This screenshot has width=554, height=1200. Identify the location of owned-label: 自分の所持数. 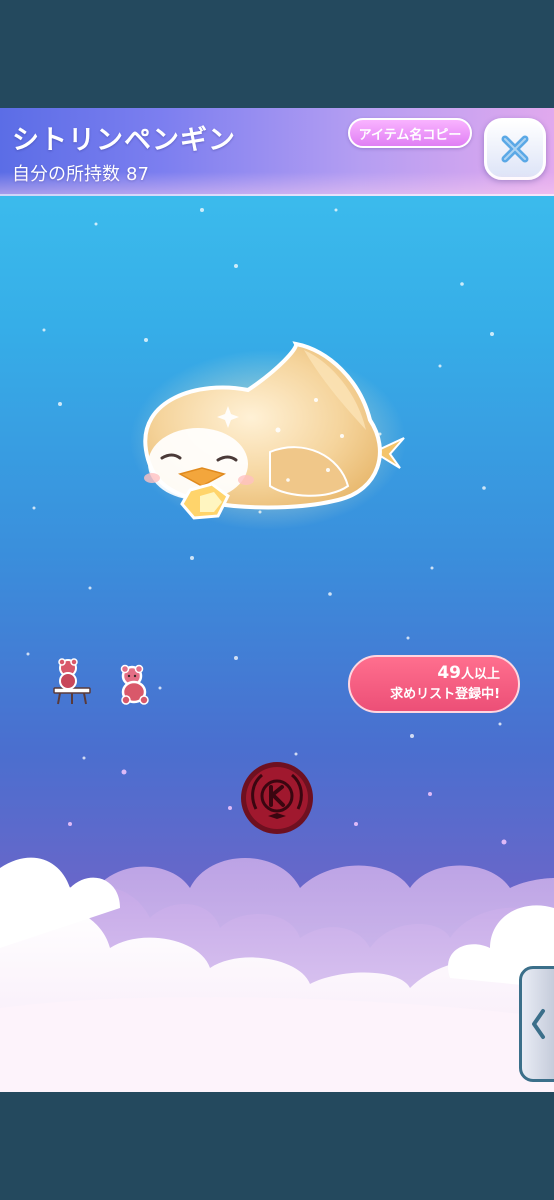
(66, 174).